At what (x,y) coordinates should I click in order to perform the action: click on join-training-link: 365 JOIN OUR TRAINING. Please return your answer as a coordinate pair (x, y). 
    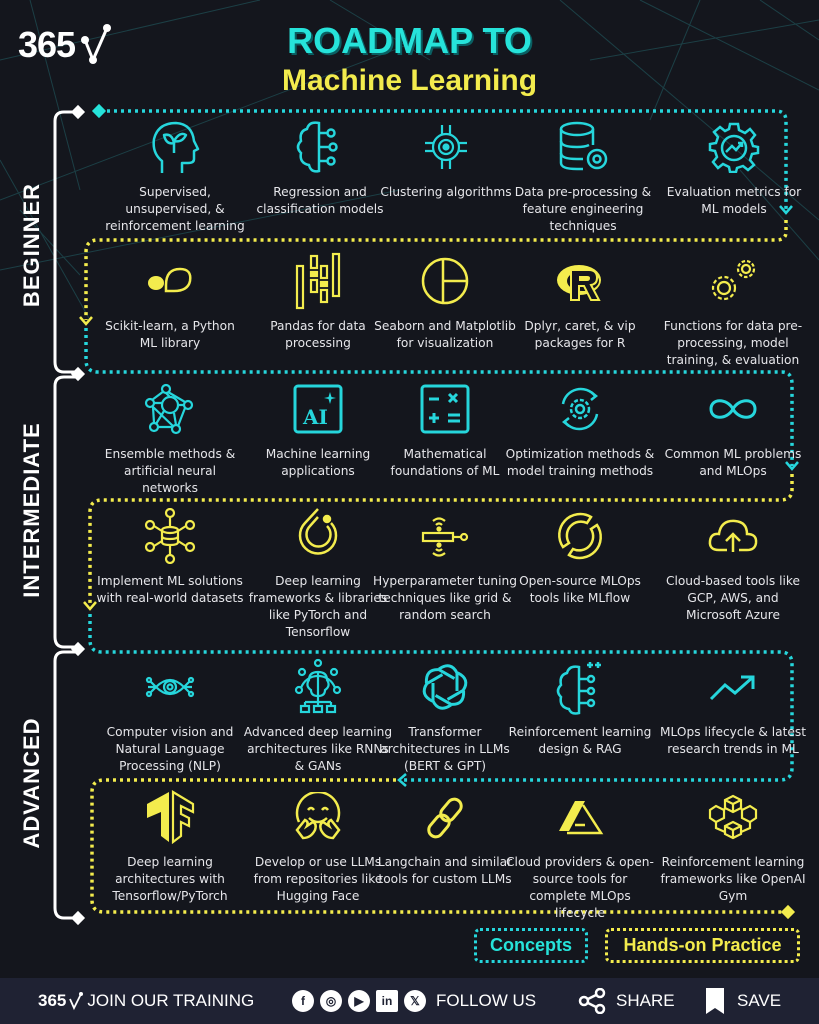
    Looking at the image, I should click on (146, 1001).